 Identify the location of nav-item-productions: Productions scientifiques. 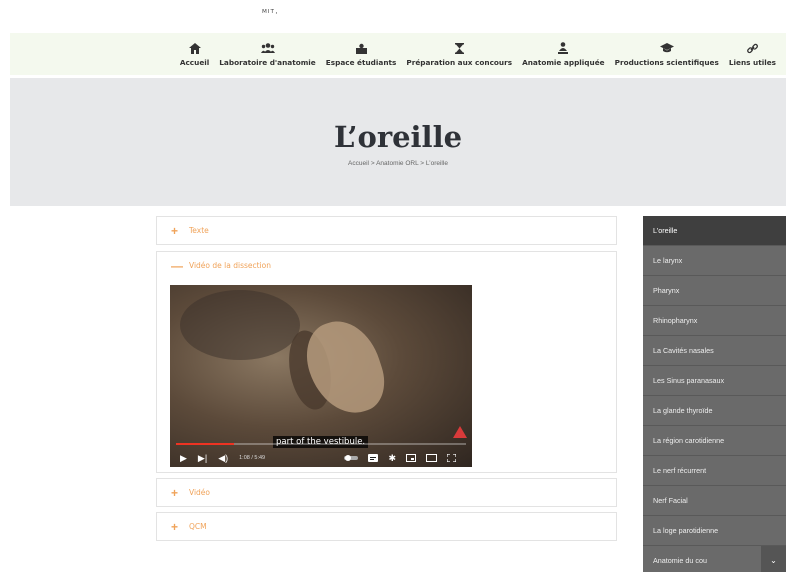
(667, 54).